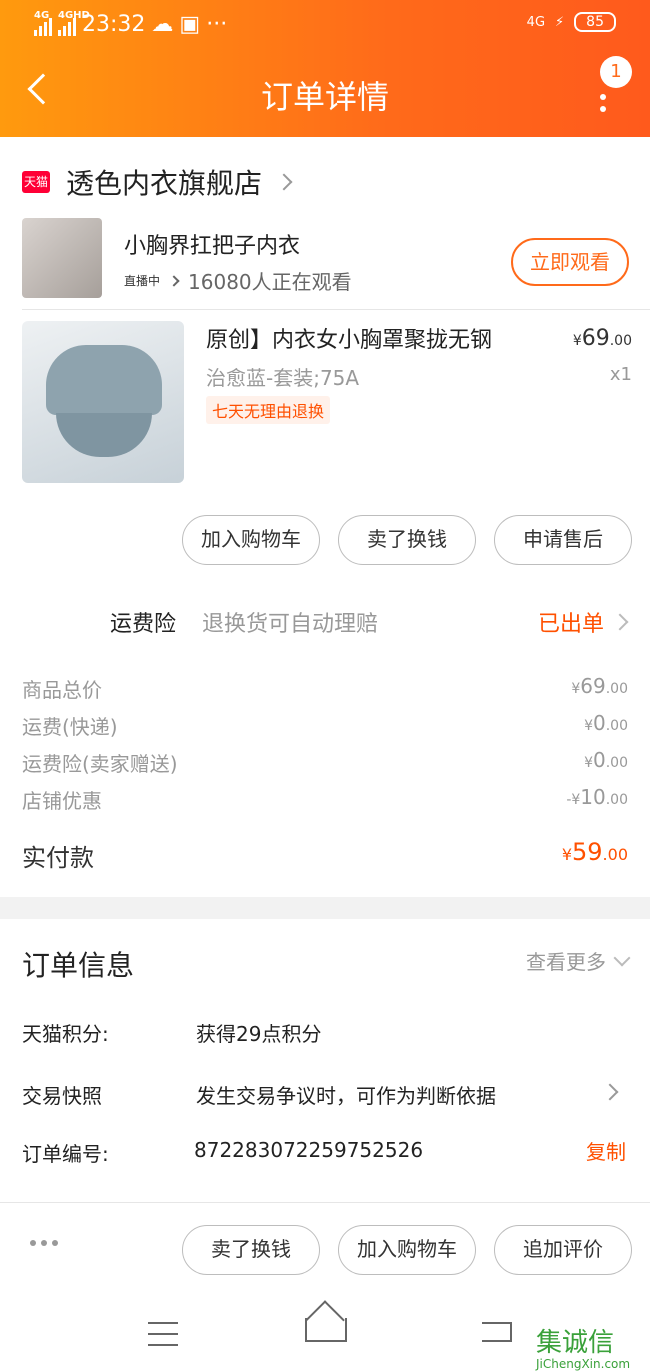  Describe the element at coordinates (309, 1150) in the screenshot. I see `order-number: 872283072259752526` at that location.